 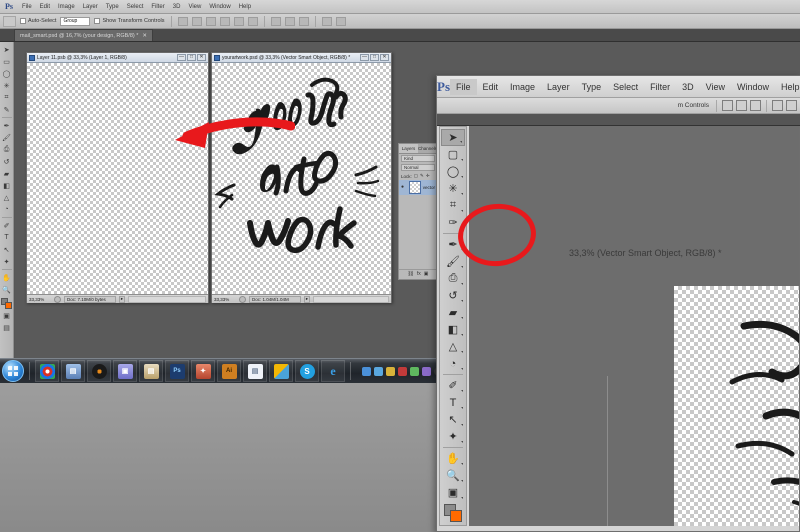 I want to click on minimize-button: —, so click(x=364, y=57).